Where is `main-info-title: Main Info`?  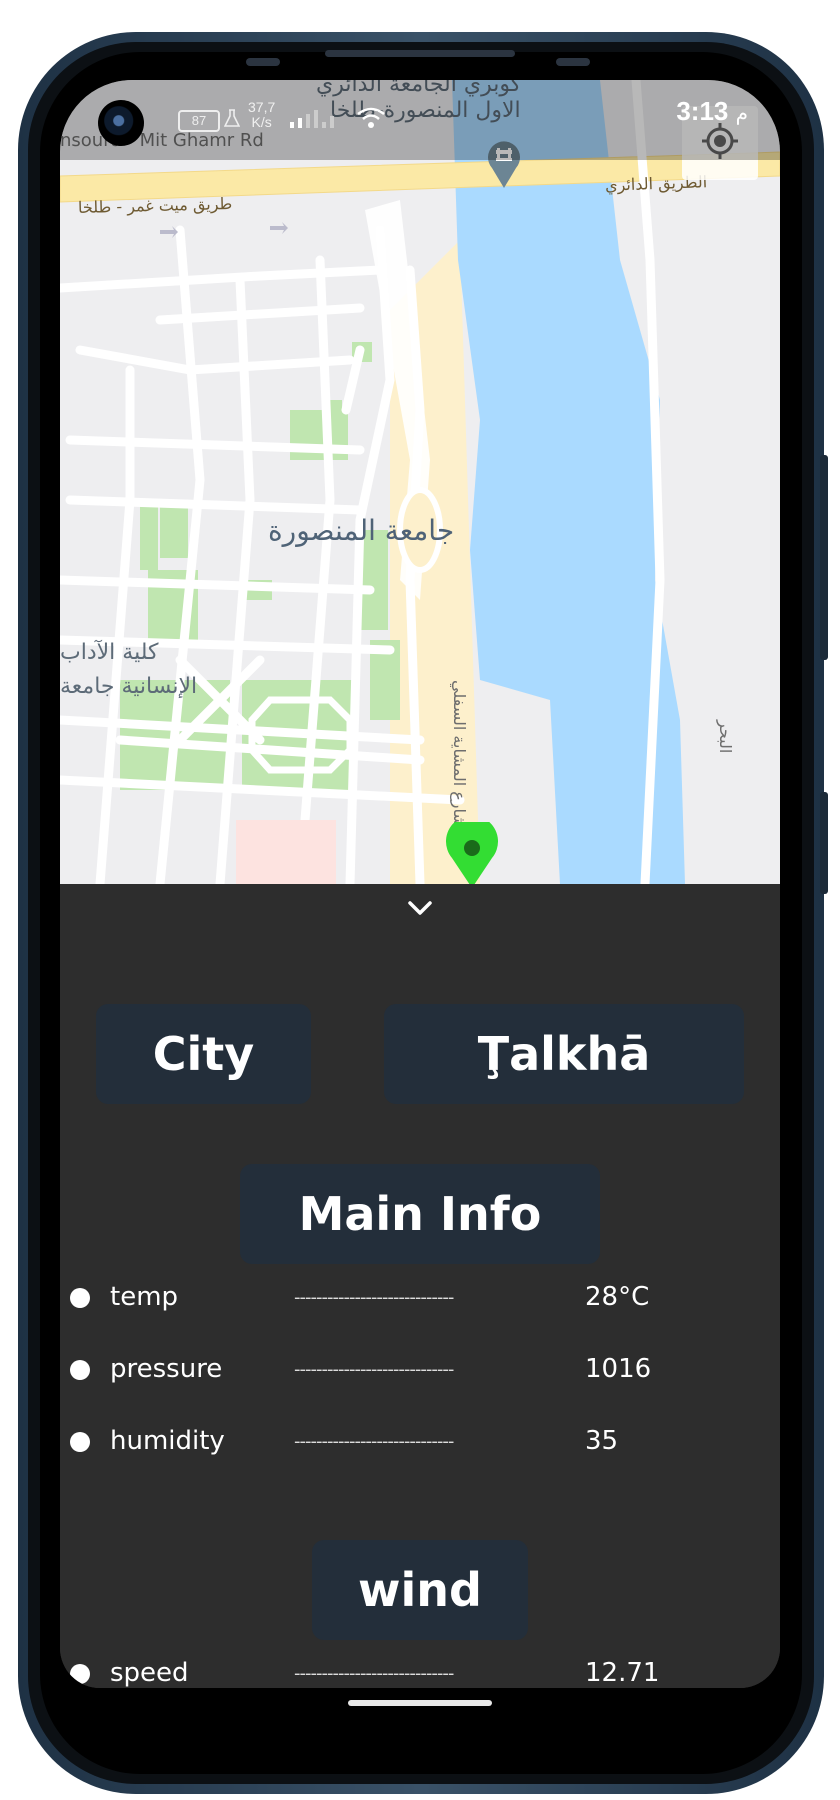
main-info-title: Main Info is located at coordinates (420, 1214).